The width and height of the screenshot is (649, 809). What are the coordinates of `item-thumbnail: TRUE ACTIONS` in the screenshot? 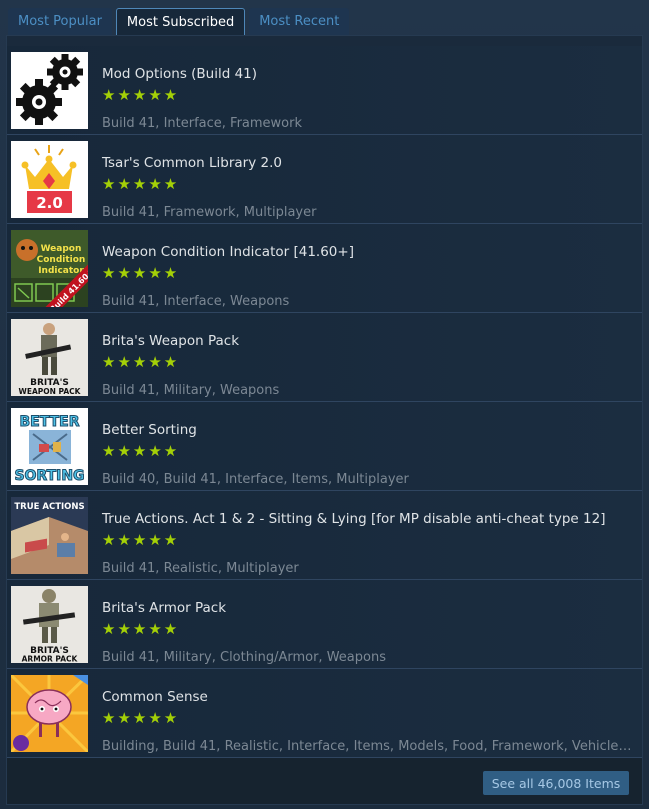 It's located at (49, 535).